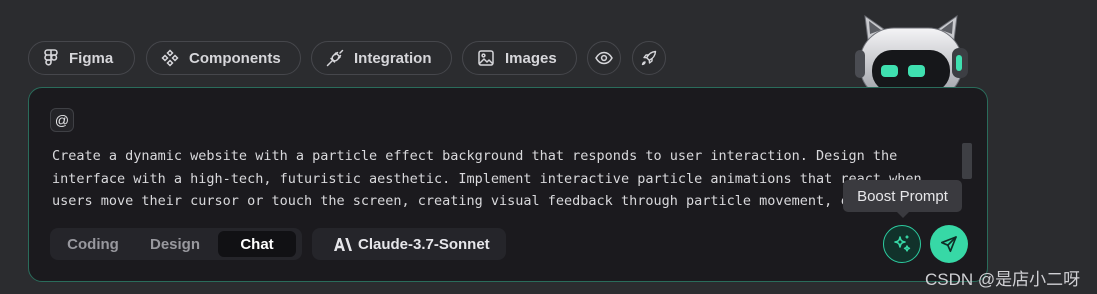  I want to click on components-label: Components, so click(235, 58).